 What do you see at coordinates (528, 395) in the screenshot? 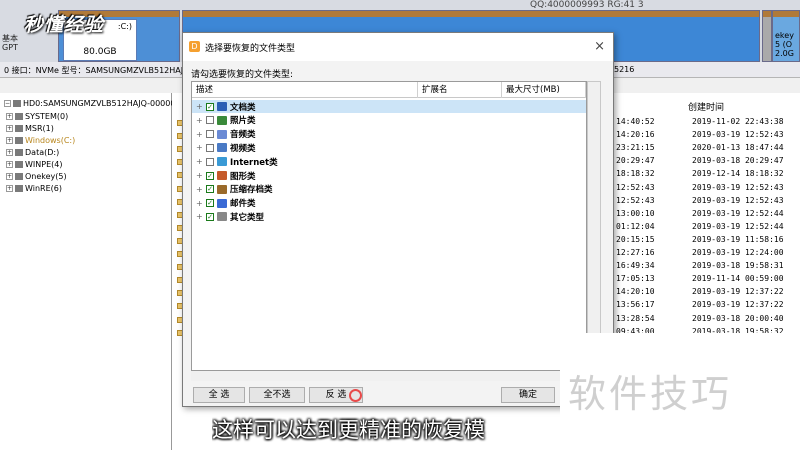
I see `ok-button: 确定` at bounding box center [528, 395].